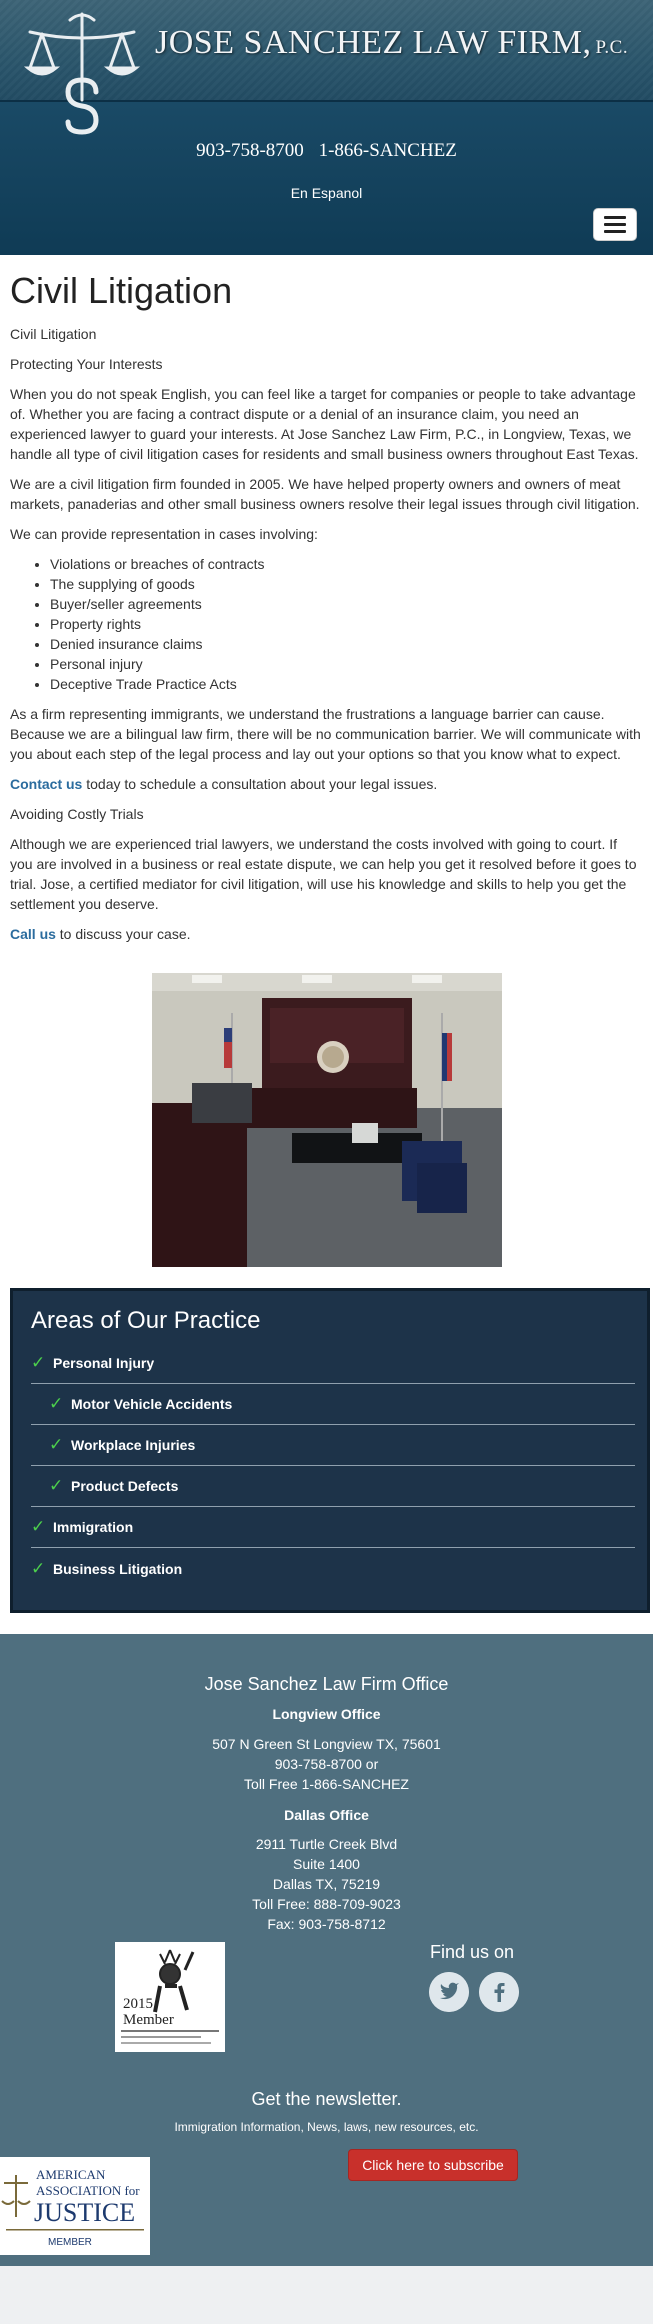 This screenshot has width=653, height=2324. I want to click on dallas-fax: Fax: 903-758-8712, so click(326, 1924).